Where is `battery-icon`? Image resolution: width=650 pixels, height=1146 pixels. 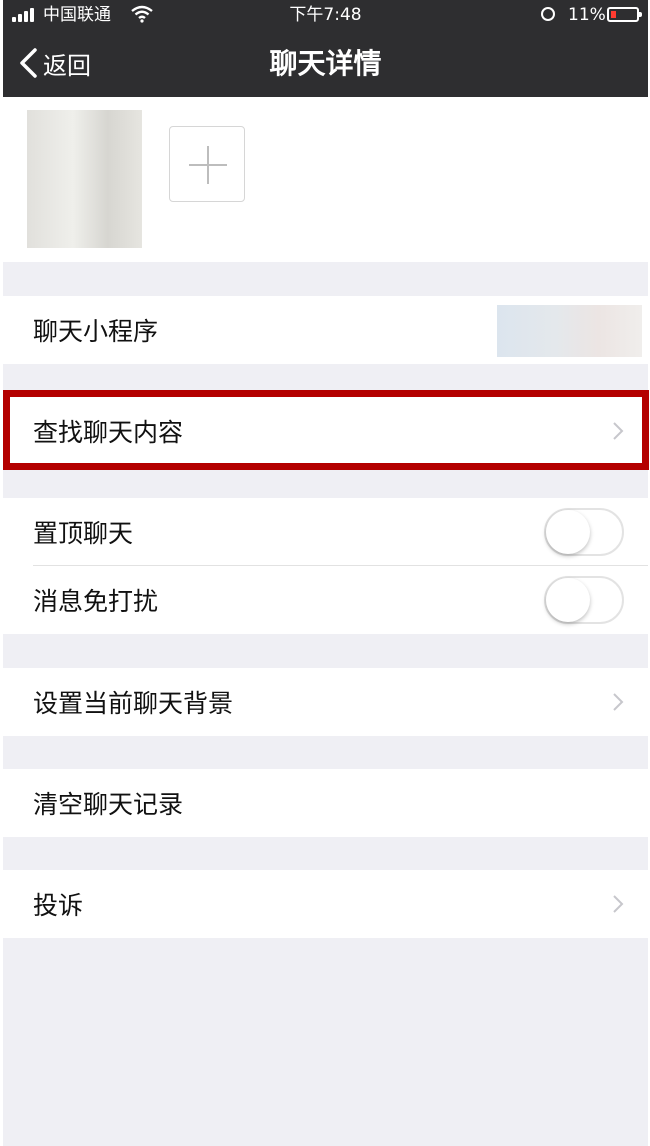 battery-icon is located at coordinates (624, 14).